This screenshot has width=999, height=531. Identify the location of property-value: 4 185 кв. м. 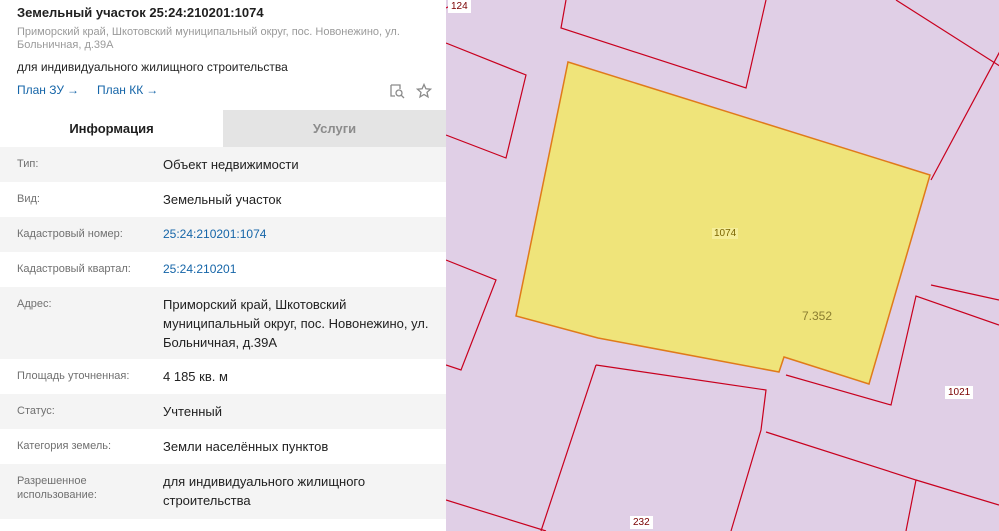
(195, 376).